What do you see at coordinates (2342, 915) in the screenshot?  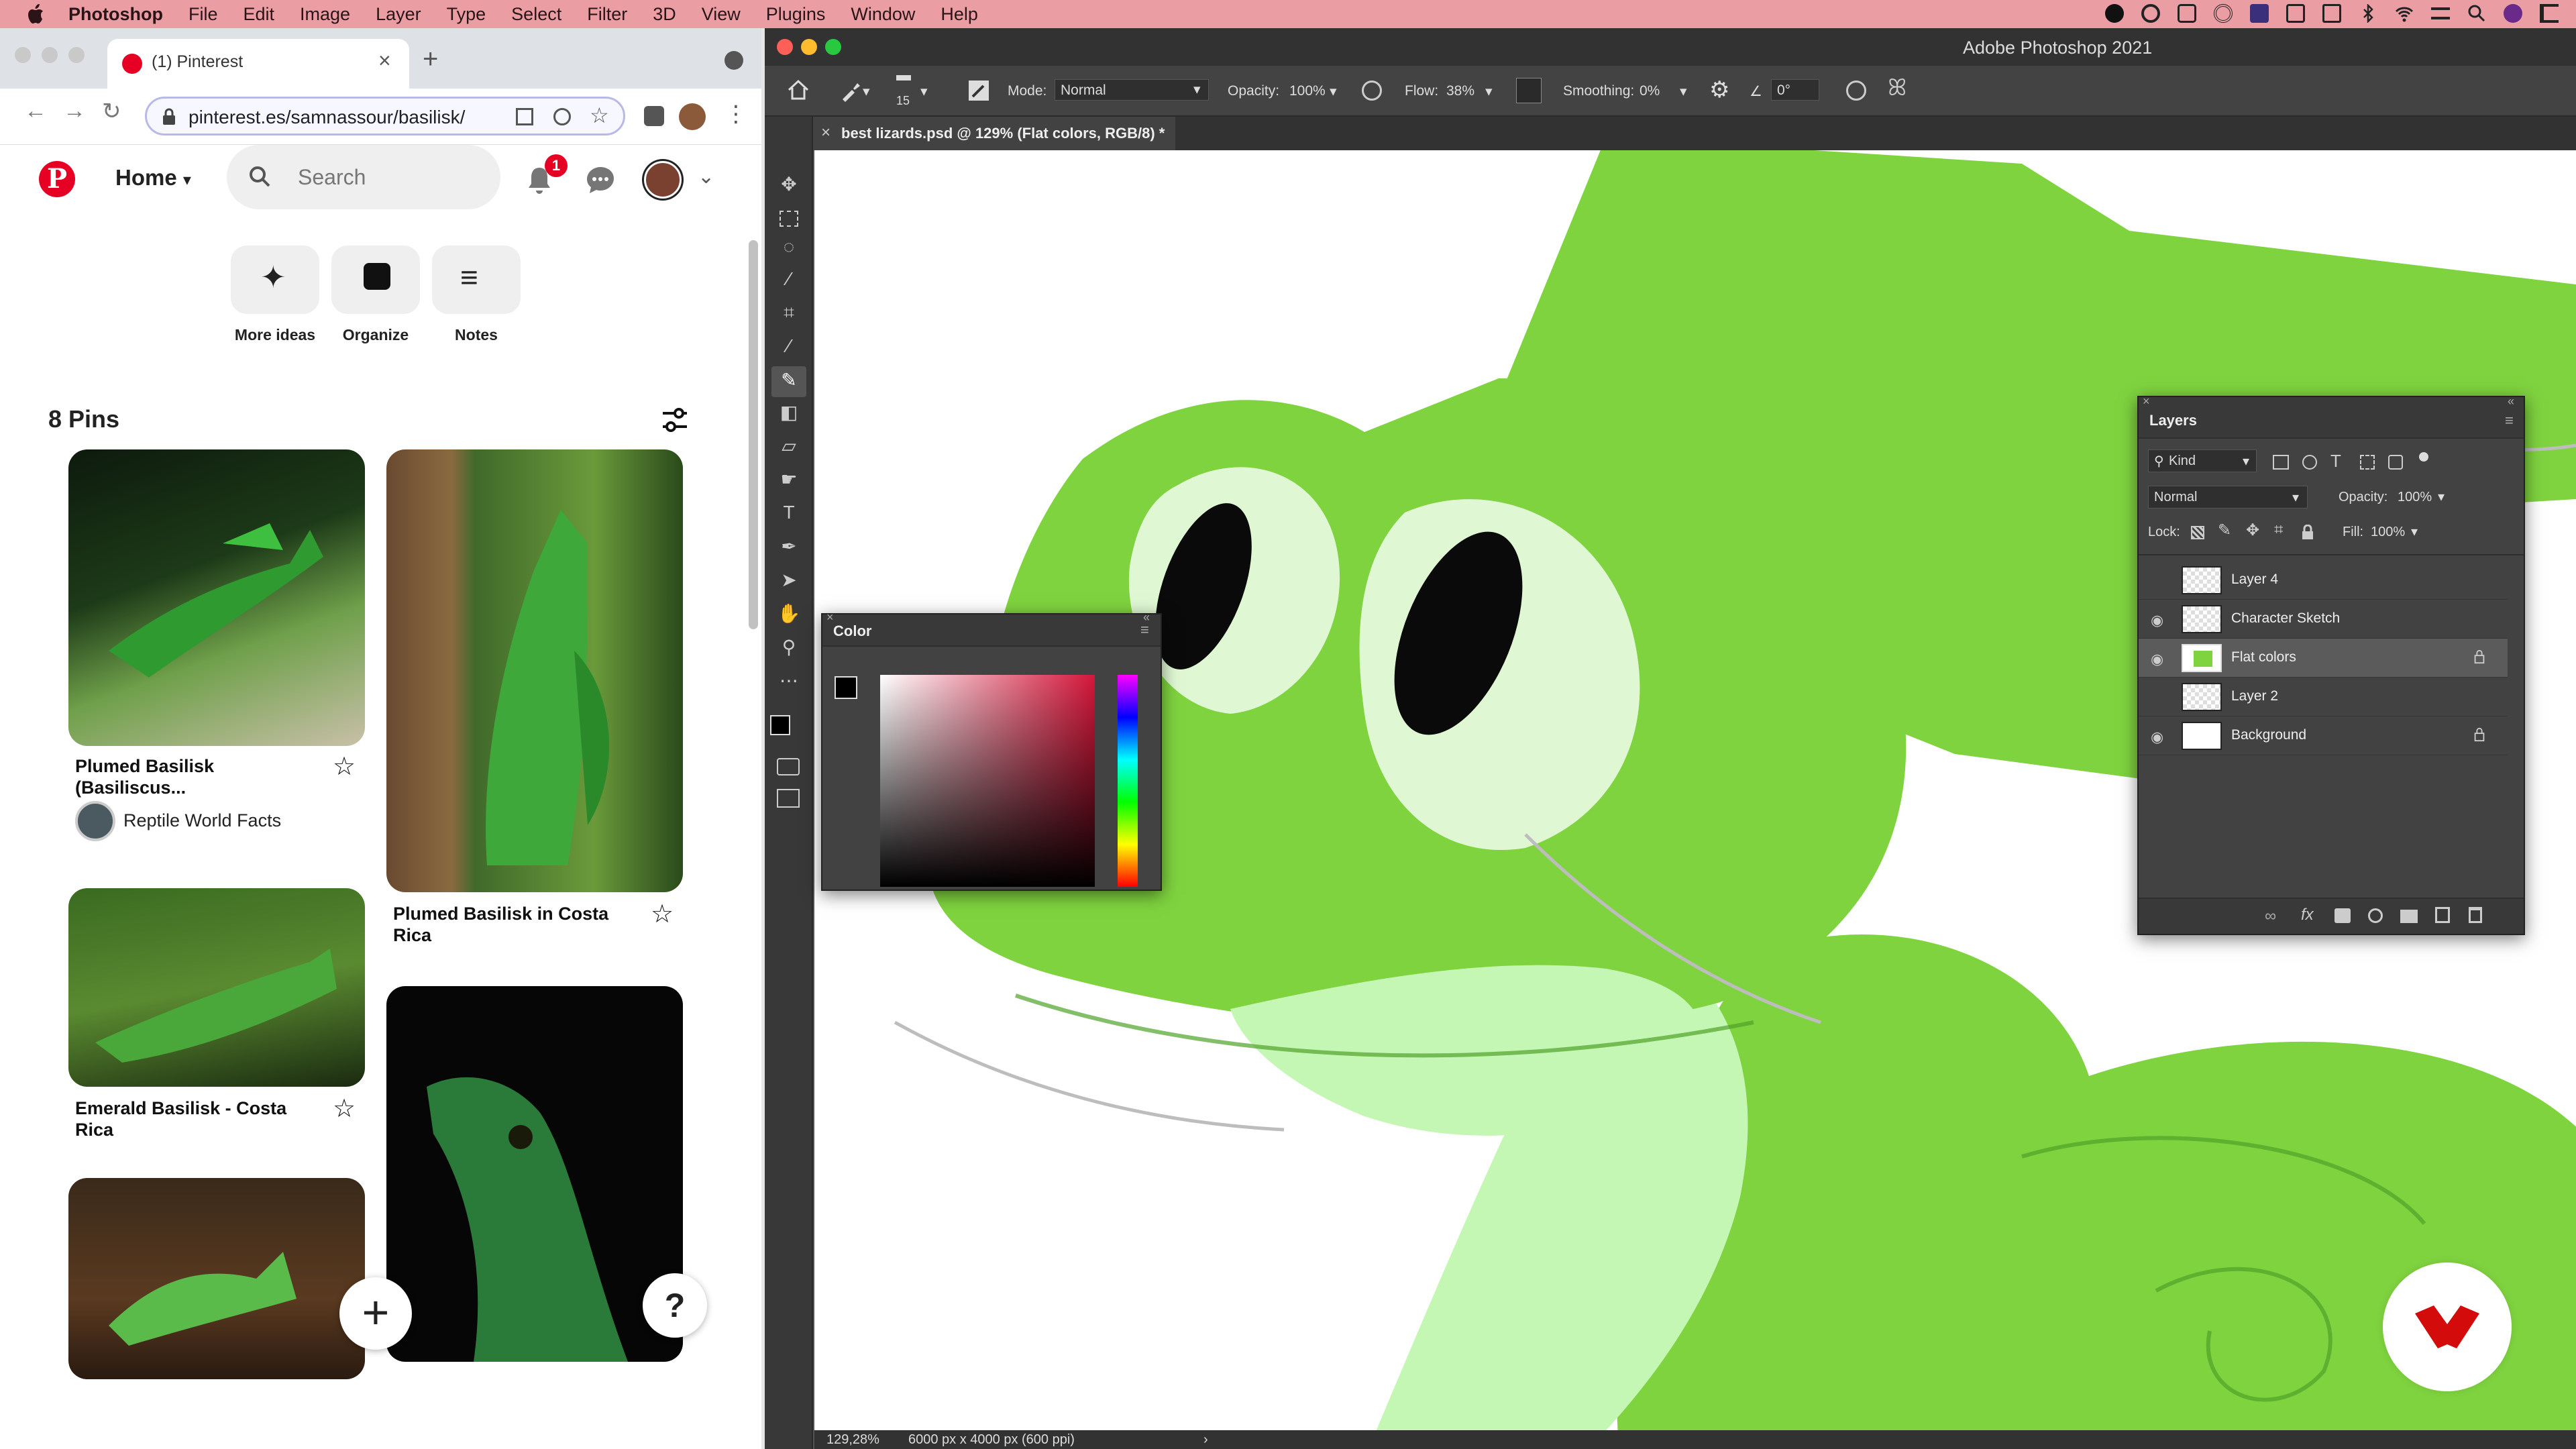 I see `add-mask-icon` at bounding box center [2342, 915].